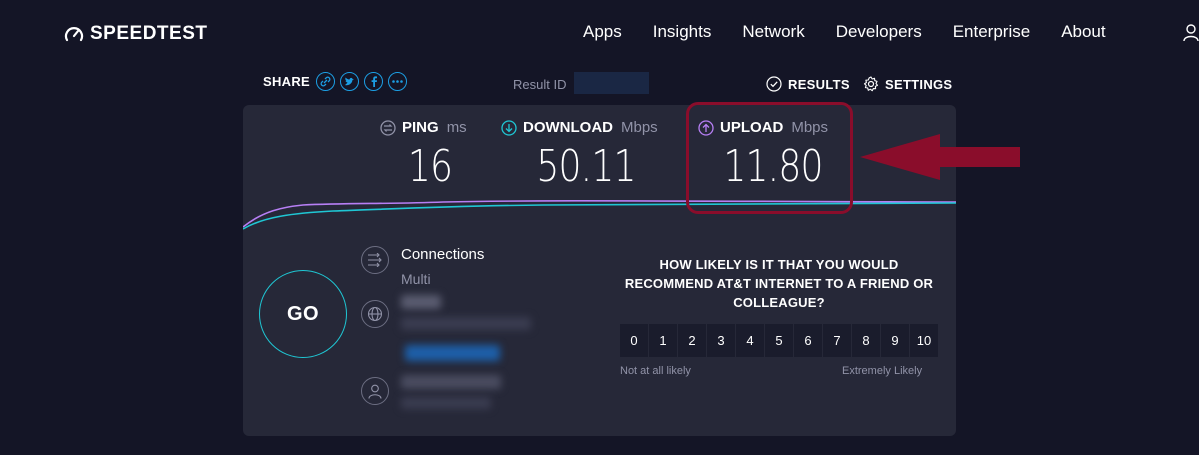 This screenshot has height=455, width=1199. Describe the element at coordinates (374, 81) in the screenshot. I see `facebook-icon` at that location.